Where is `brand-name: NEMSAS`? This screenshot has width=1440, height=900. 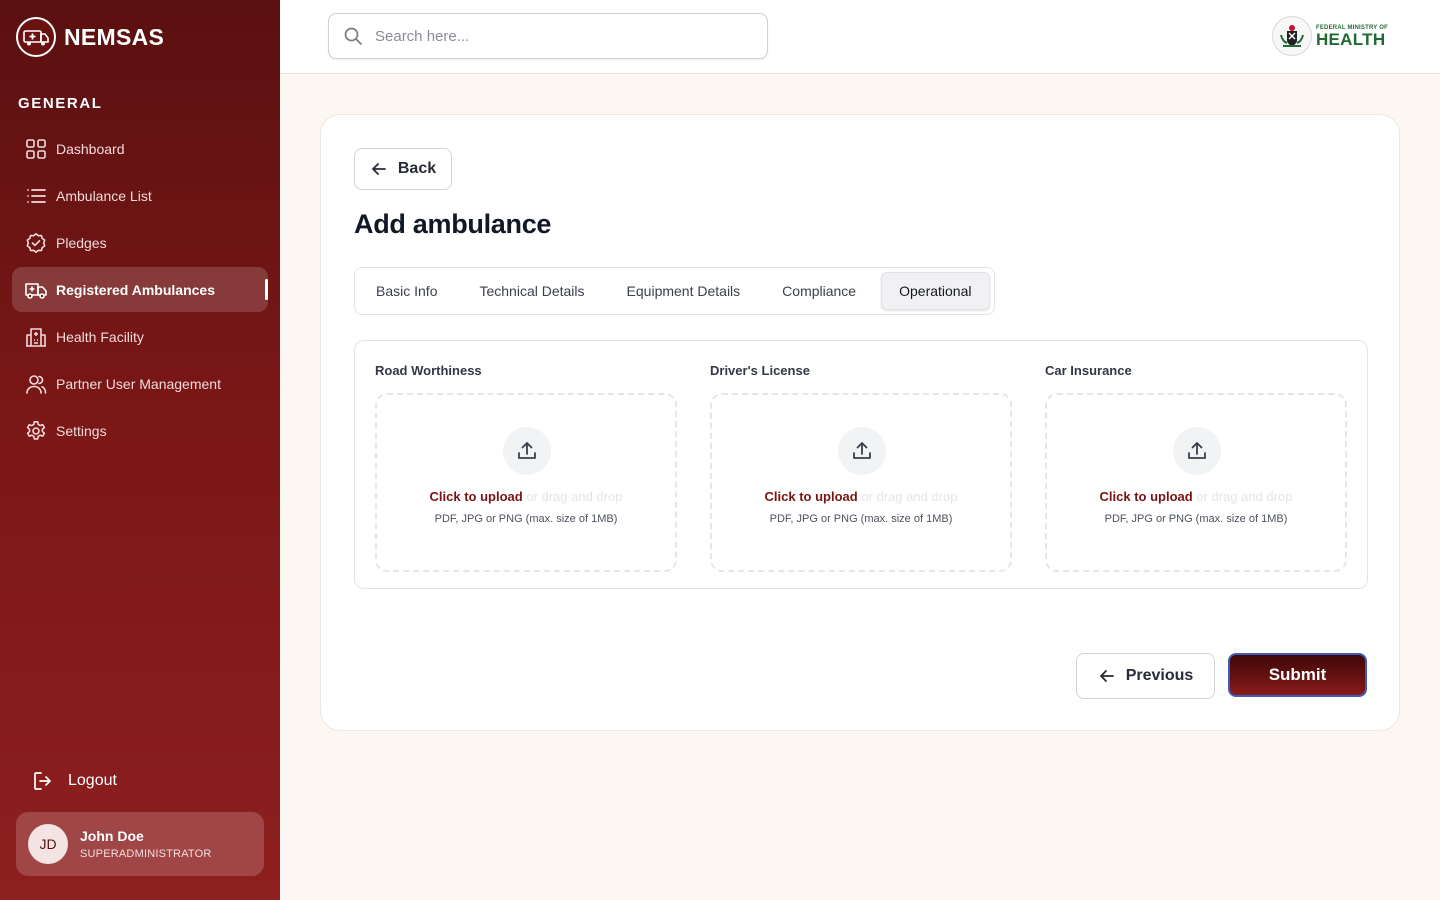
brand-name: NEMSAS is located at coordinates (114, 36).